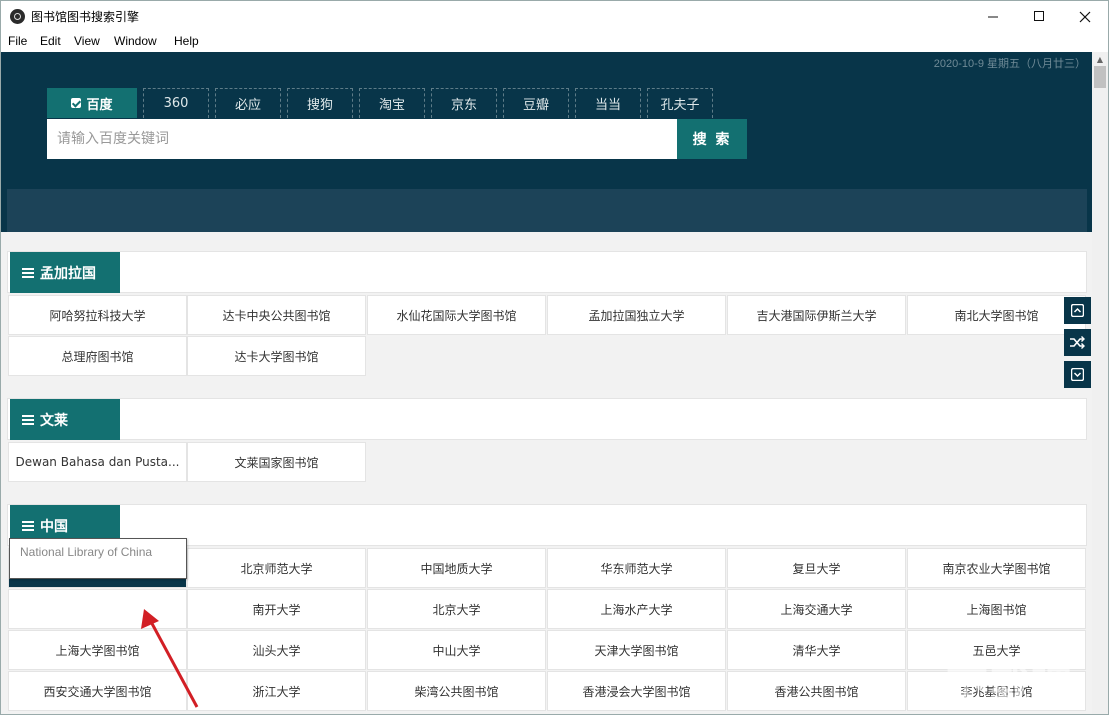  Describe the element at coordinates (456, 691) in the screenshot. I see `library-link: 柴湾公共图书馆` at that location.